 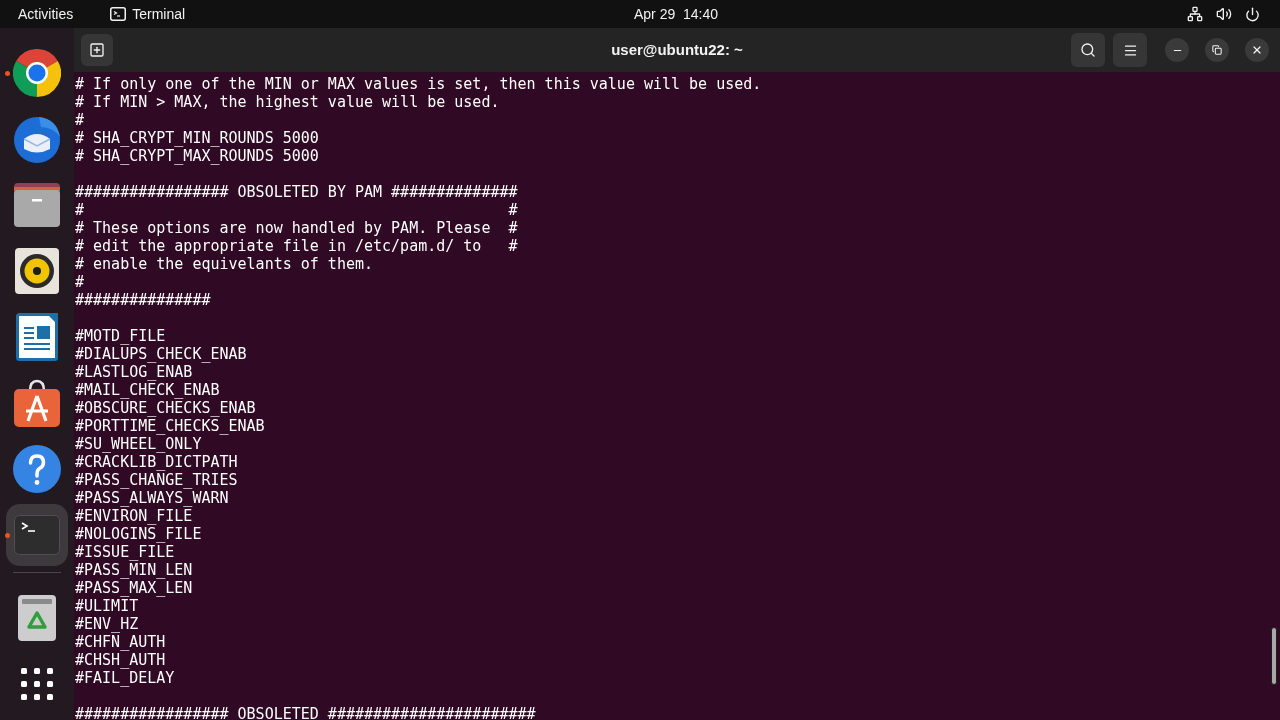 I want to click on restore-icon, so click(x=1217, y=50).